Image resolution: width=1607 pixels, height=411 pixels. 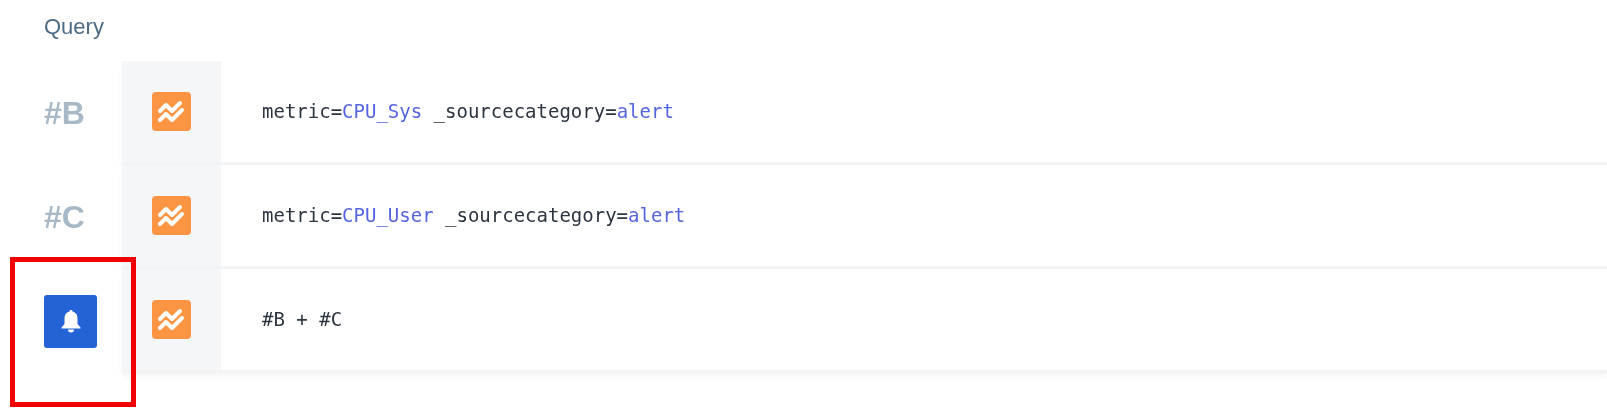 I want to click on query-text: metric=CPU_Sys _sourcecategory=alert, so click(x=467, y=112).